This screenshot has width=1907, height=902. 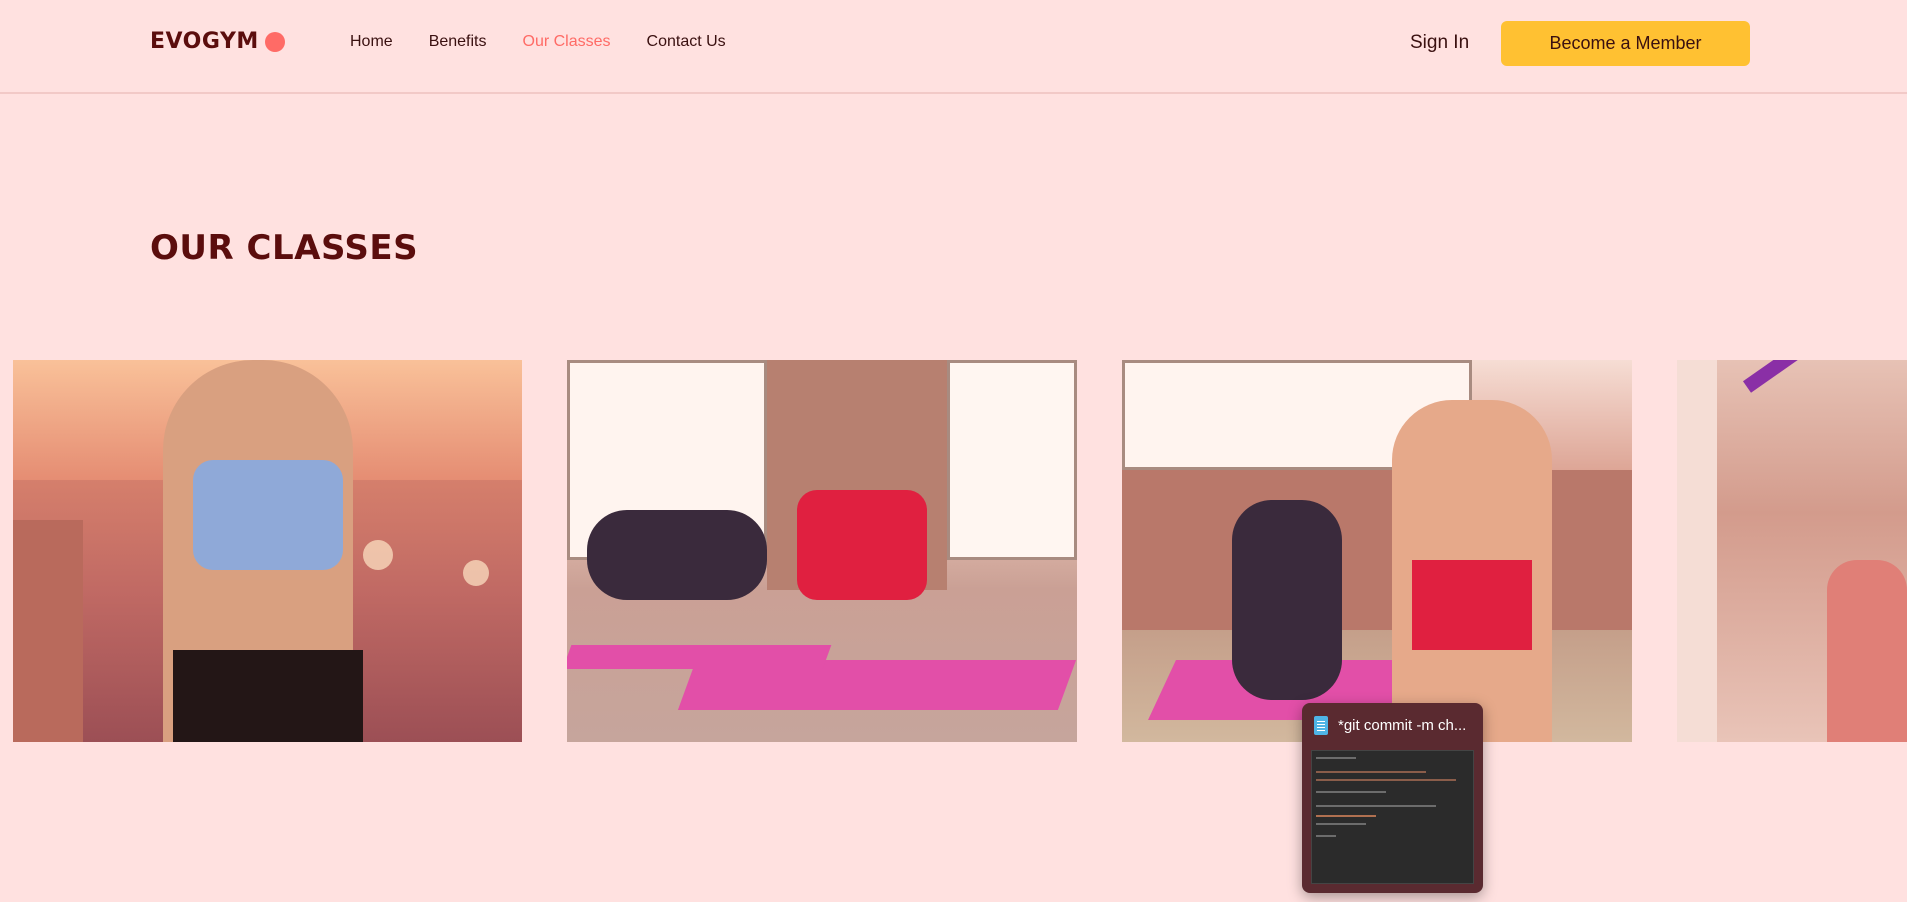 I want to click on page-title: OUR CLASSES, so click(x=284, y=248).